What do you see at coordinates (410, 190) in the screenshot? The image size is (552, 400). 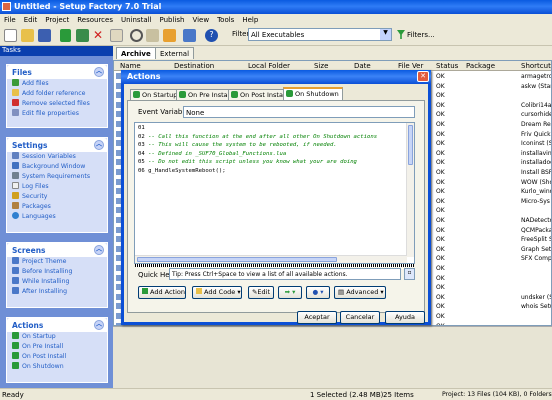 I see `vertical-scrollbar` at bounding box center [410, 190].